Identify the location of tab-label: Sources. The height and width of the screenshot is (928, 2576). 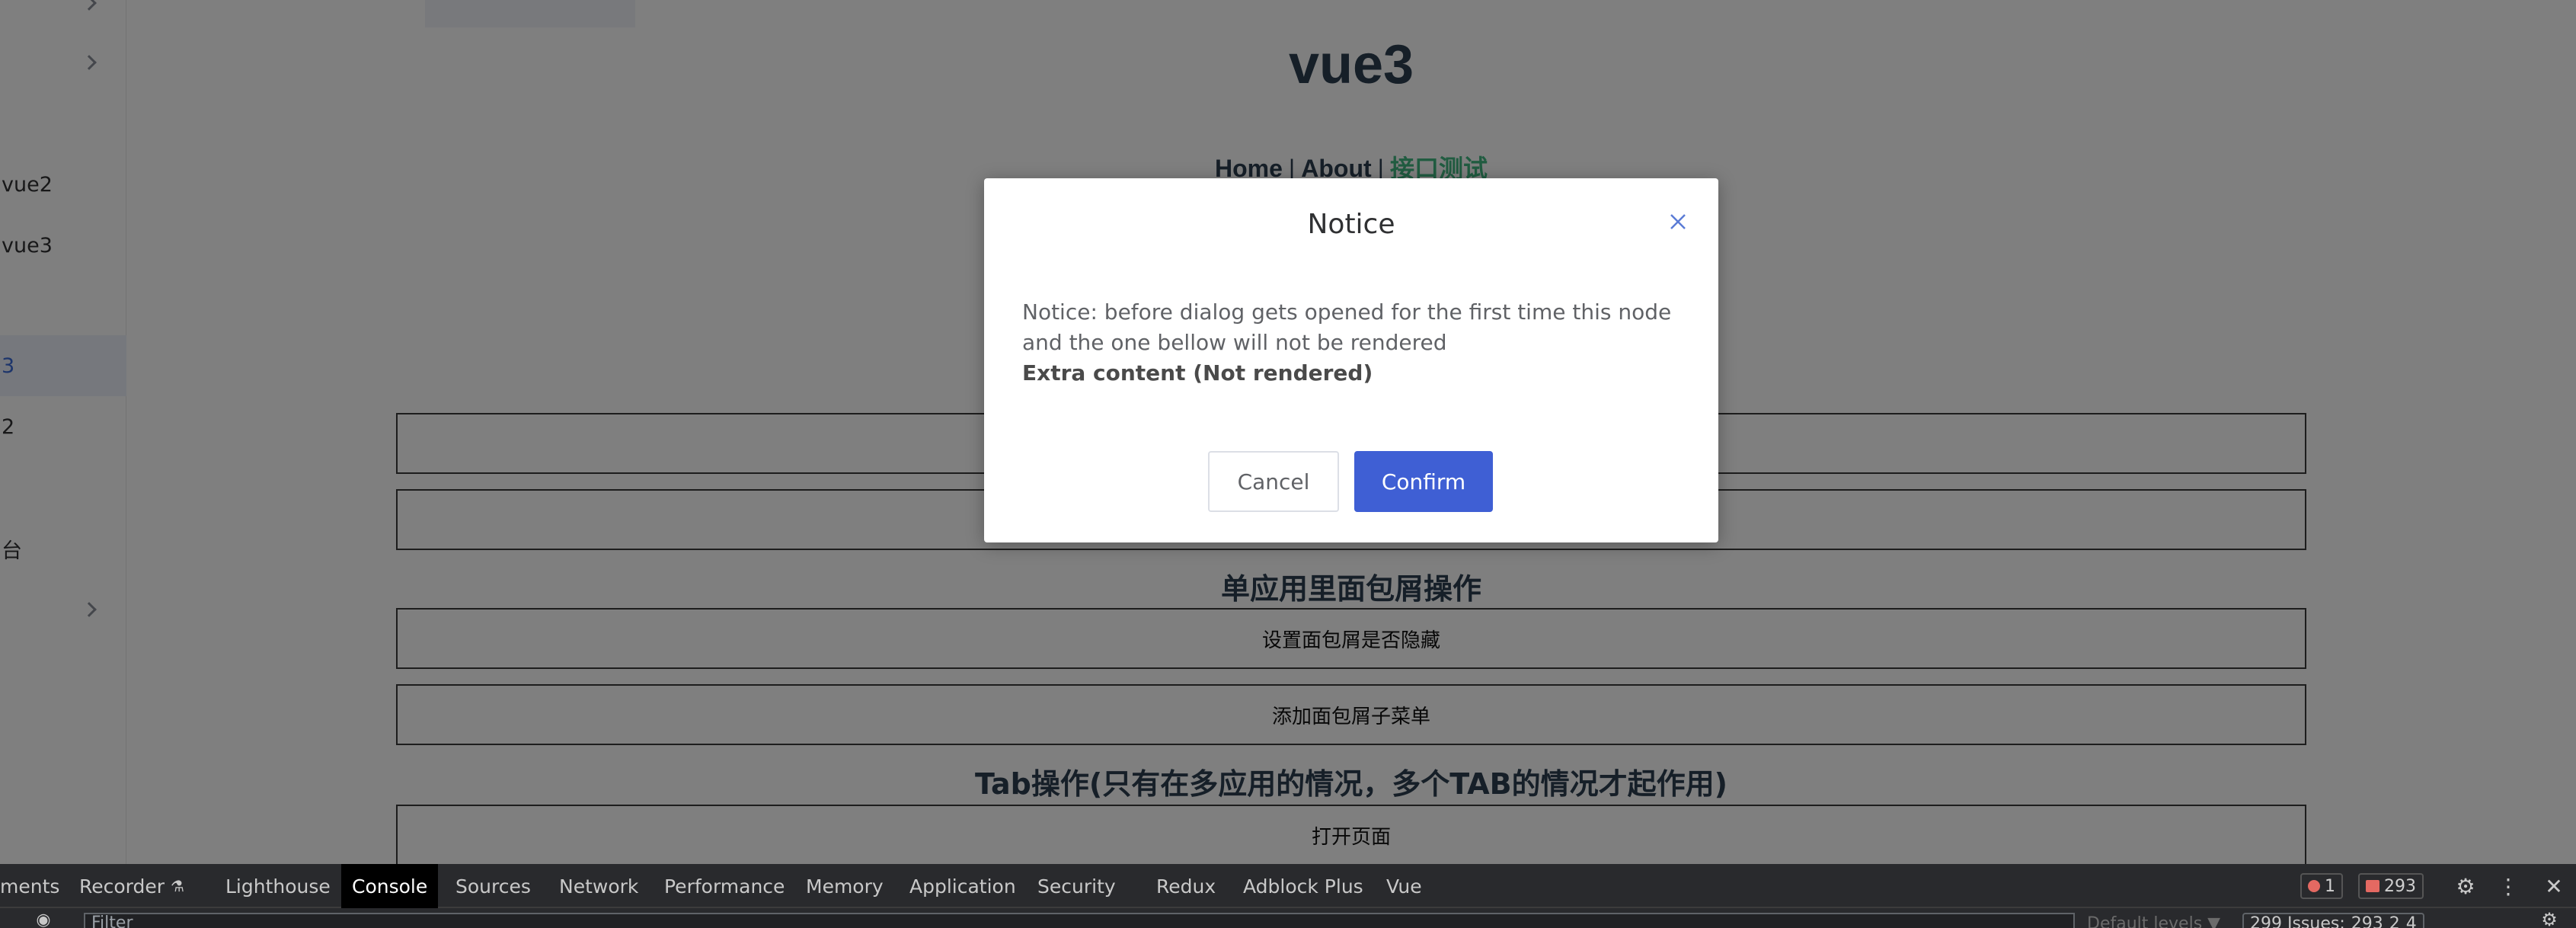
(493, 886).